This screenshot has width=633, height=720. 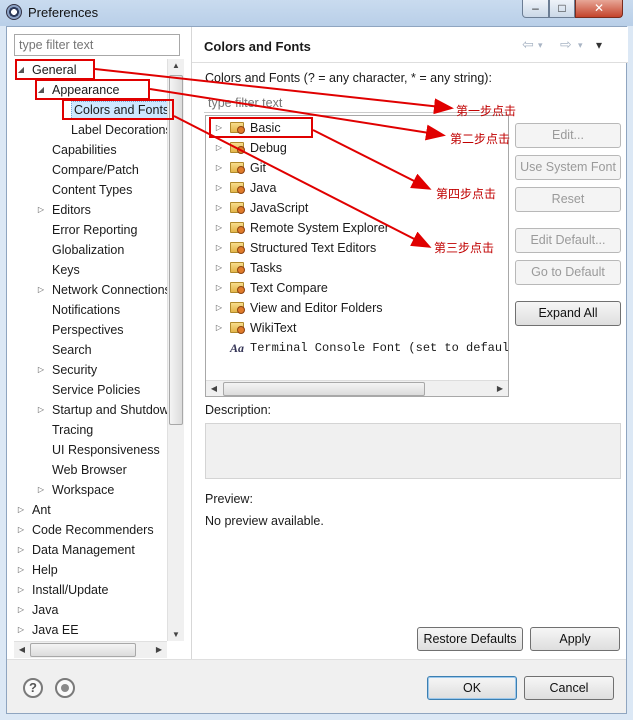 What do you see at coordinates (480, 139) in the screenshot?
I see `annotation-step2: 第二步点击` at bounding box center [480, 139].